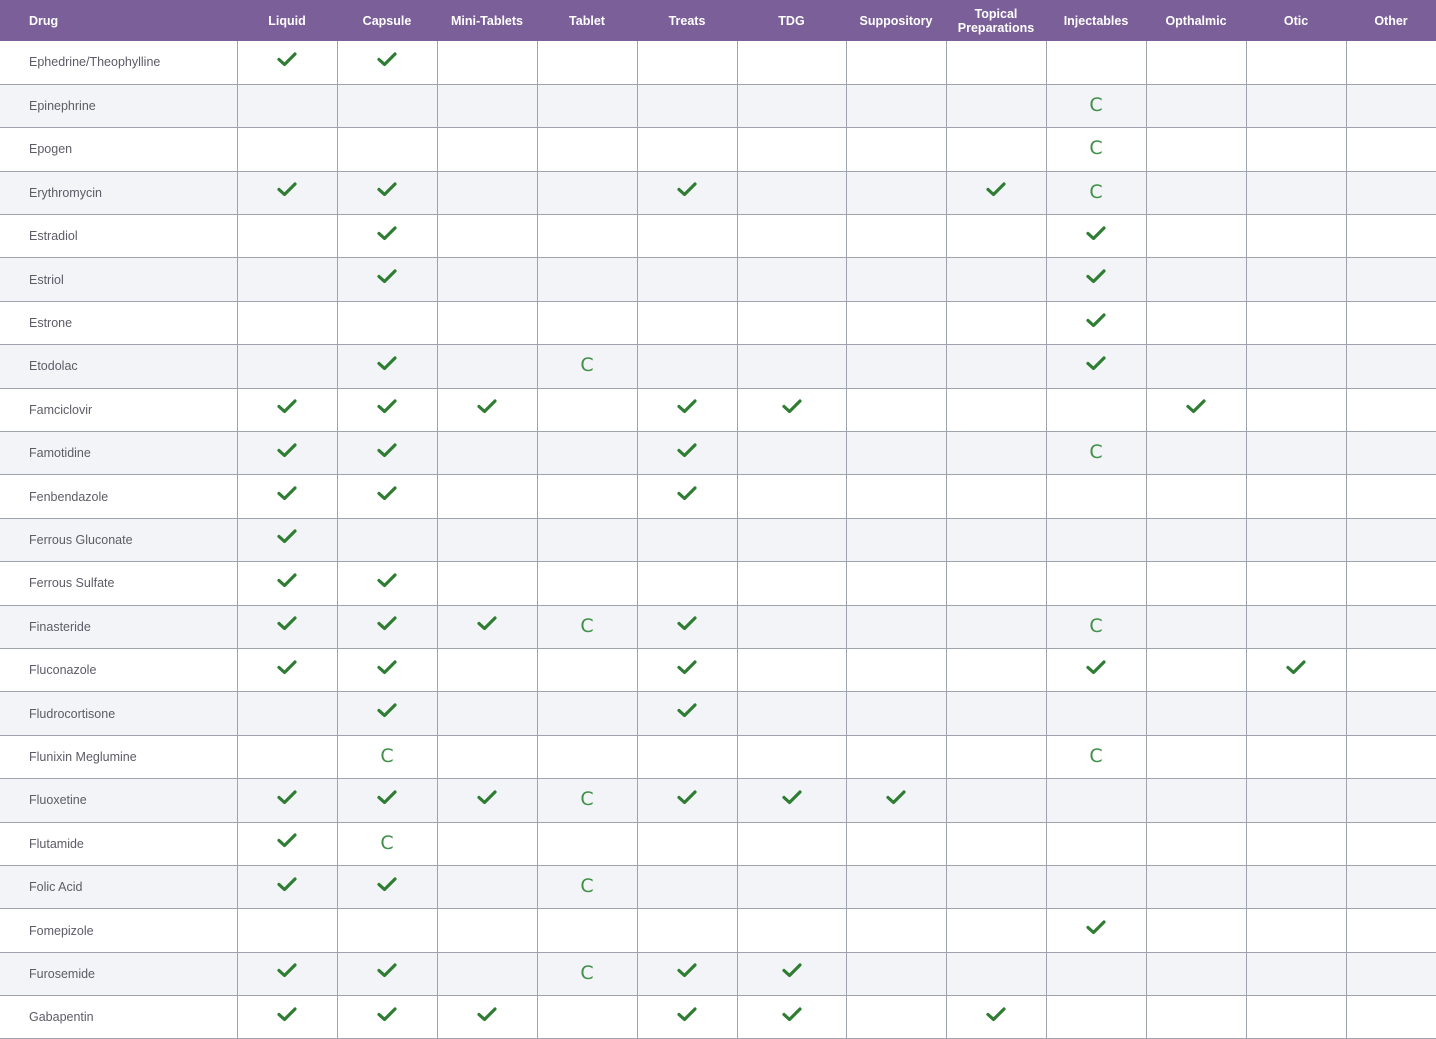  Describe the element at coordinates (718, 366) in the screenshot. I see `table-row: Etodolac C` at that location.